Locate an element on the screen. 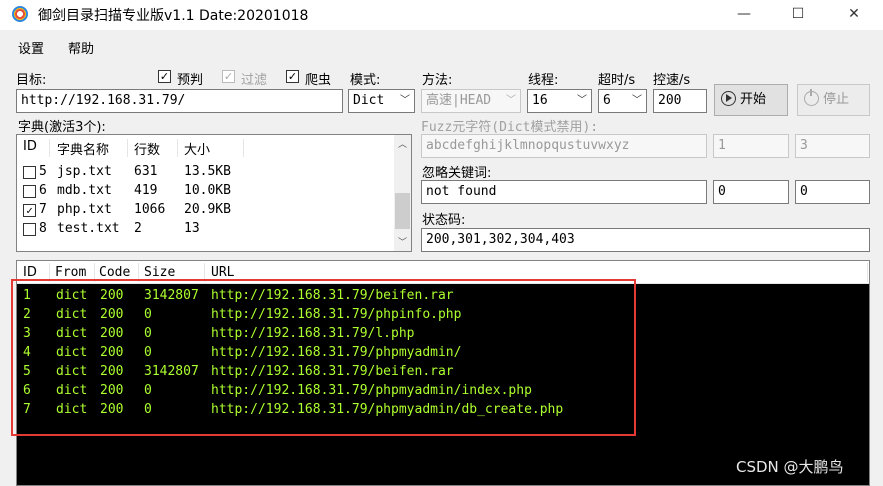 The height and width of the screenshot is (486, 883). close-button: ✕ is located at coordinates (854, 15).